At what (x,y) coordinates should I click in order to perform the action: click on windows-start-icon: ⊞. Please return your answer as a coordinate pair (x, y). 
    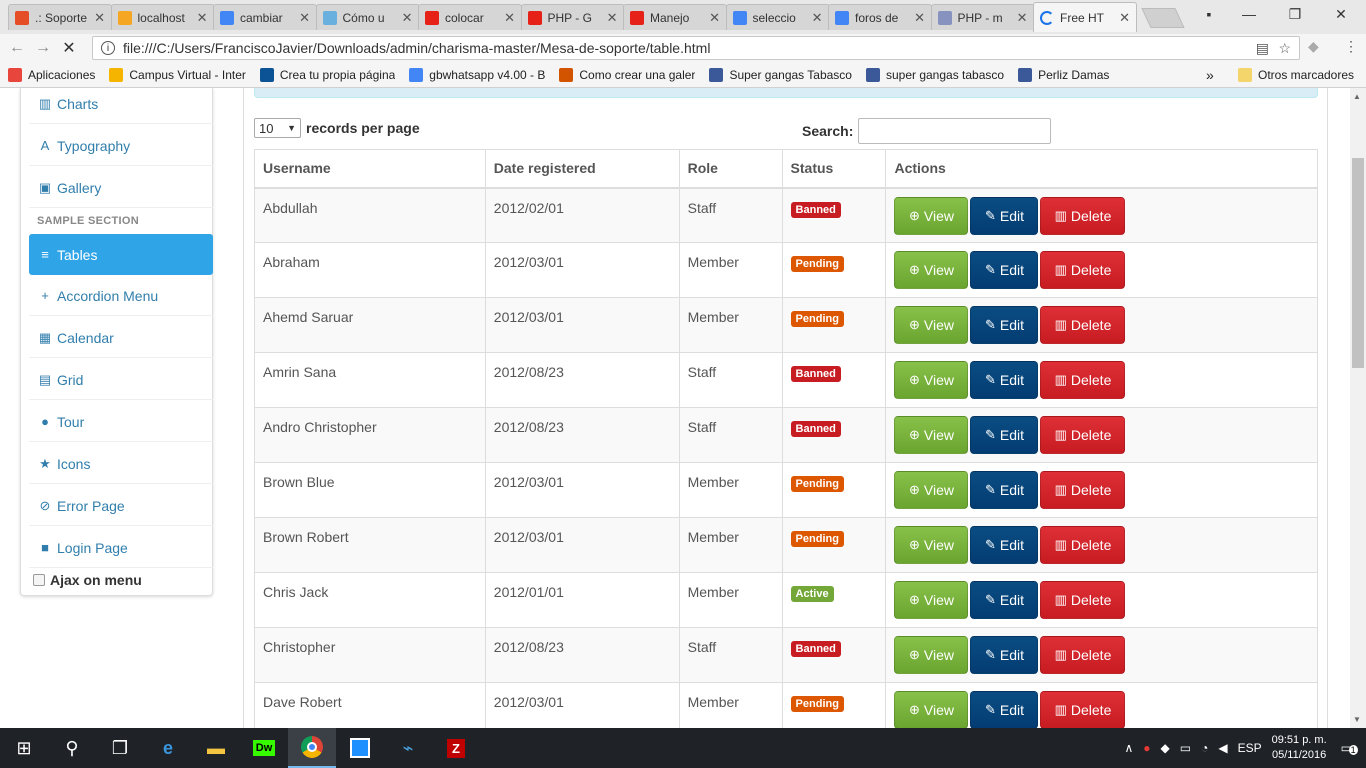
    Looking at the image, I should click on (24, 748).